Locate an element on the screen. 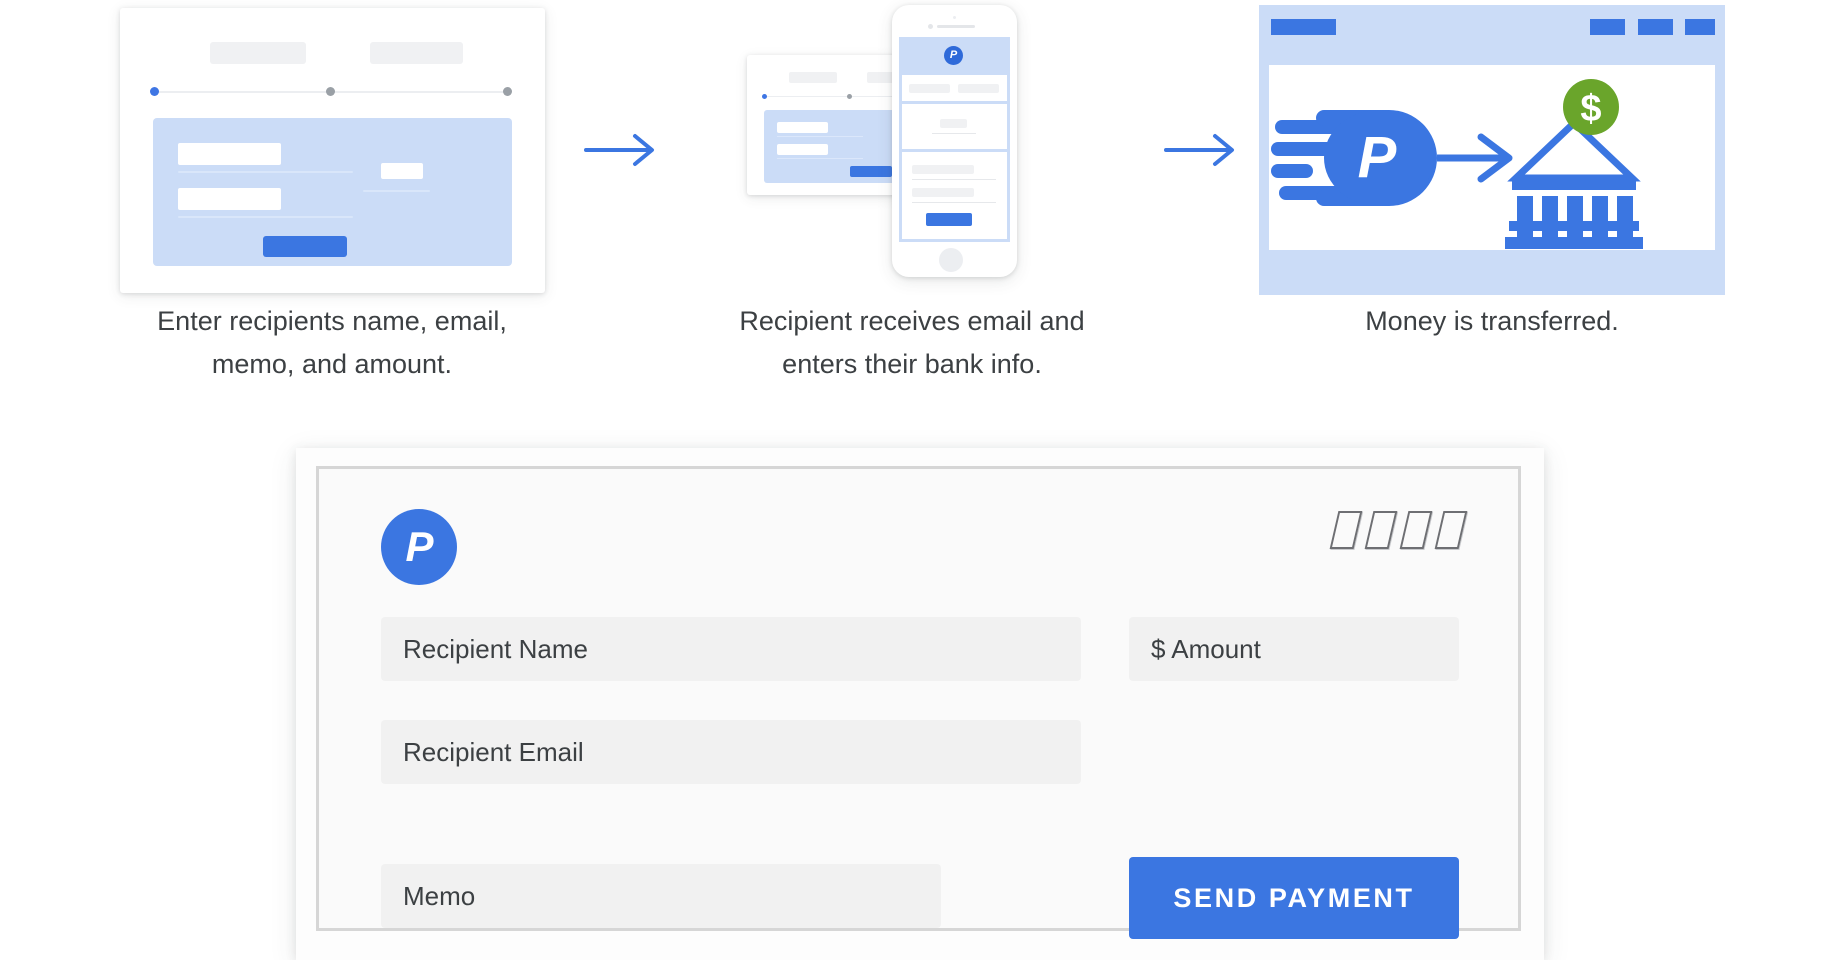  recipient-email-input: Recipient Email is located at coordinates (731, 752).